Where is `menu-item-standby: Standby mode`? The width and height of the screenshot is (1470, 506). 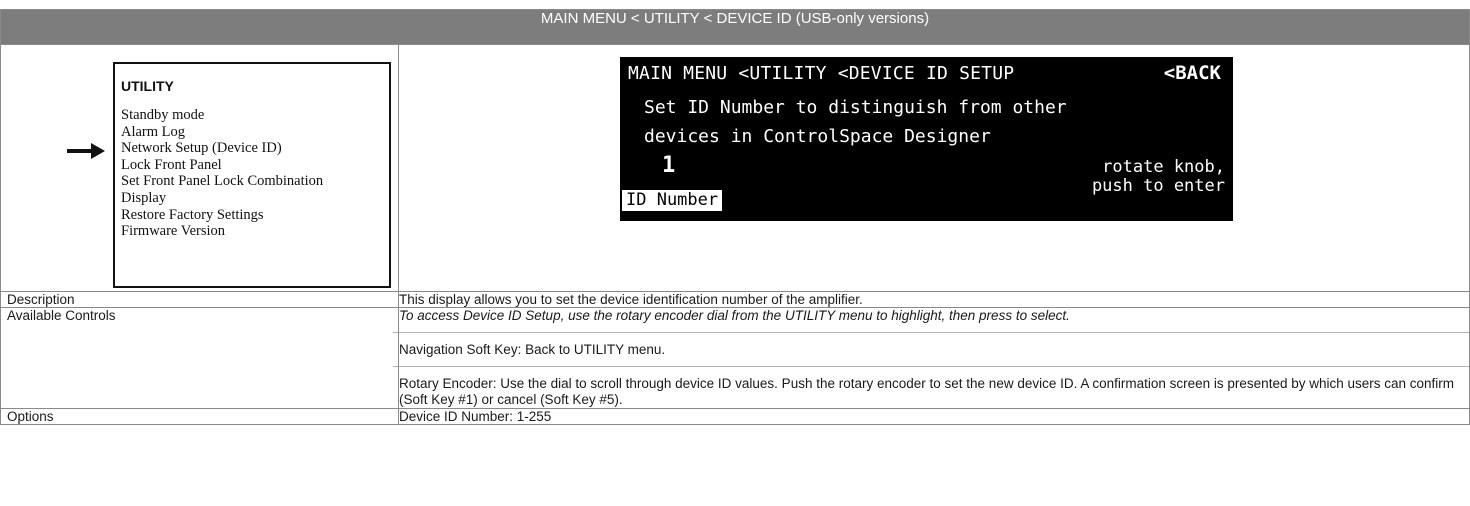 menu-item-standby: Standby mode is located at coordinates (163, 115).